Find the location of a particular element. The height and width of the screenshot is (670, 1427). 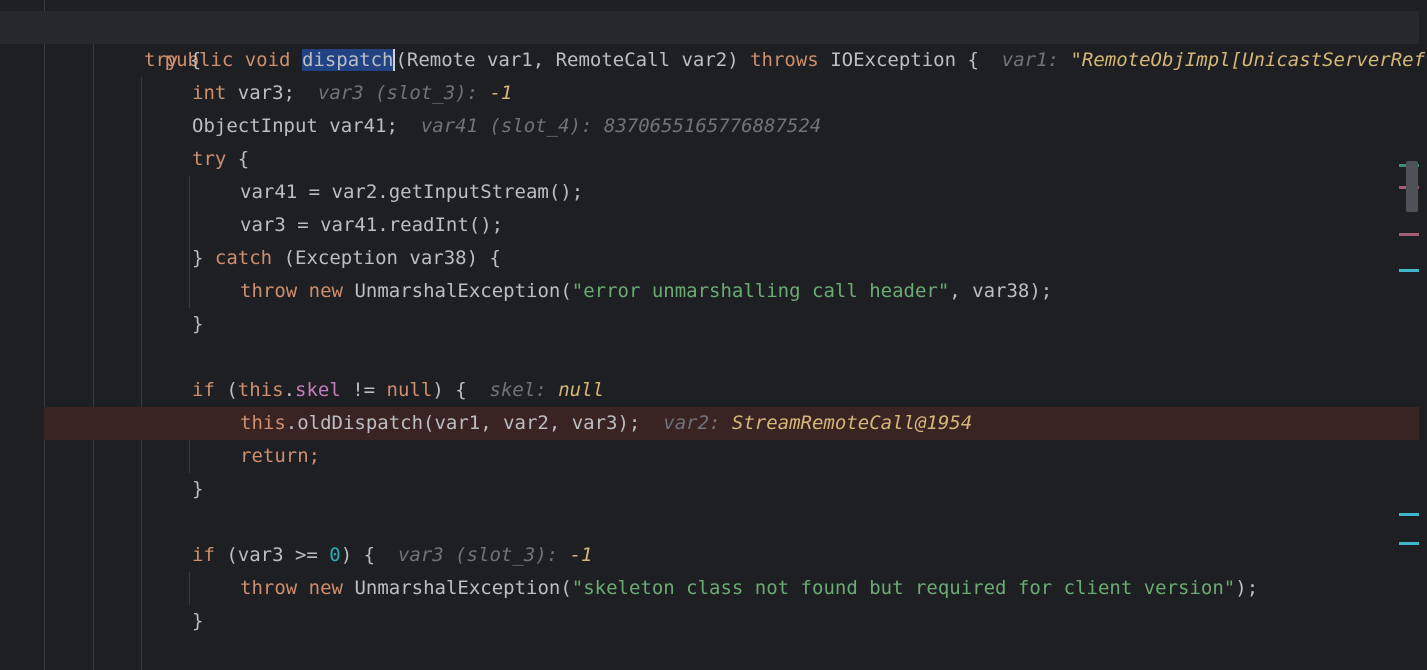

code-text: var3 = var41.readInt(); is located at coordinates (372, 225).